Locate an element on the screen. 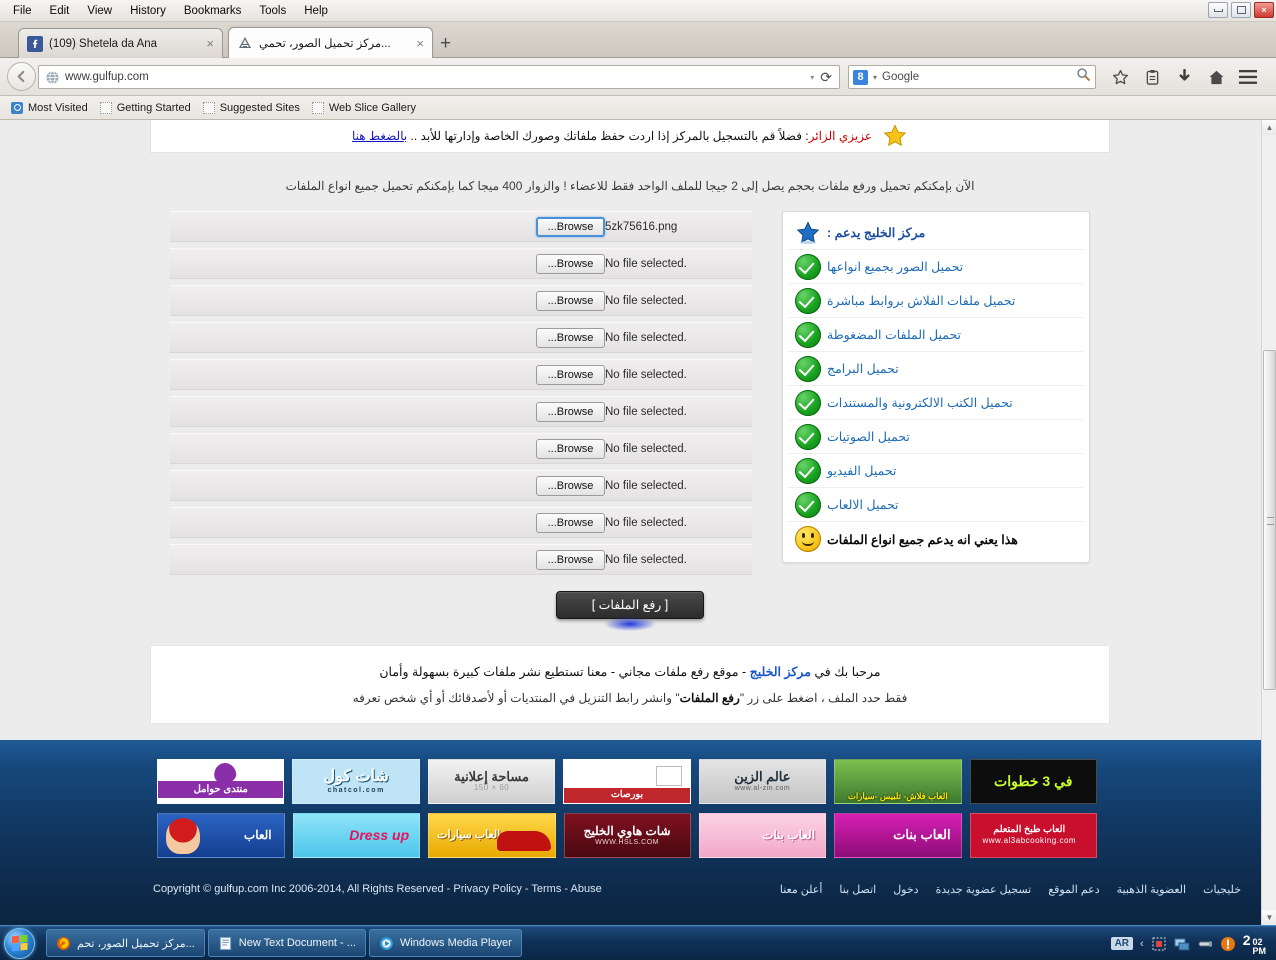  ad-banner: Dress up is located at coordinates (356, 835).